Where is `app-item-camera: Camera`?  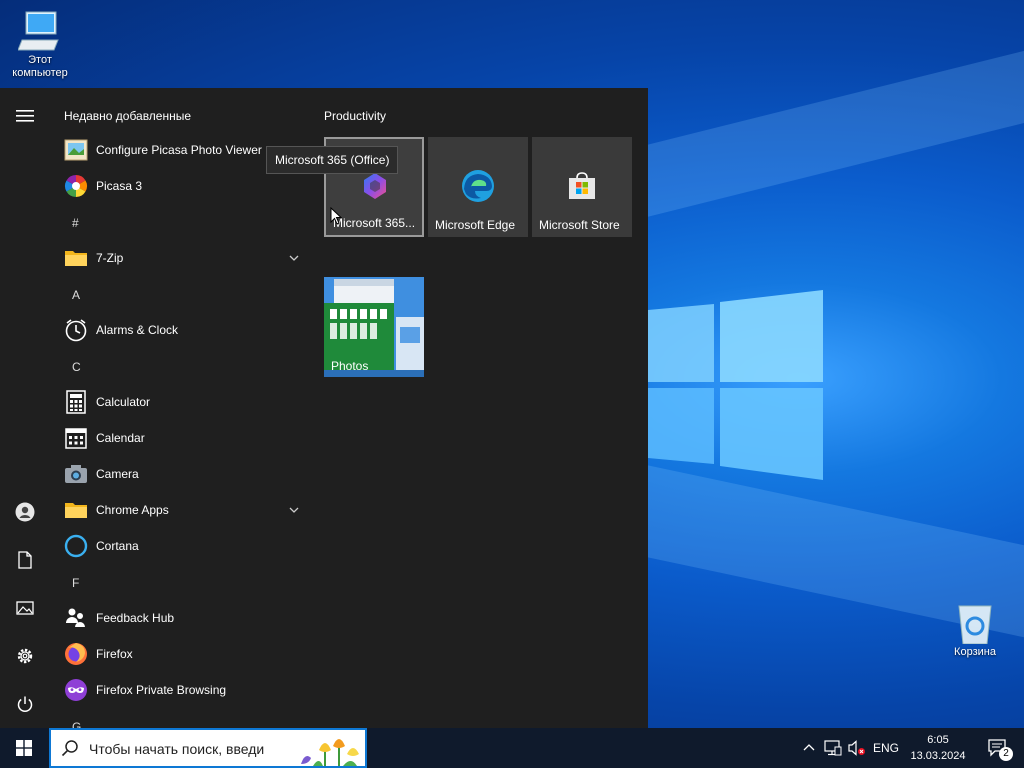 app-item-camera: Camera is located at coordinates (181, 474).